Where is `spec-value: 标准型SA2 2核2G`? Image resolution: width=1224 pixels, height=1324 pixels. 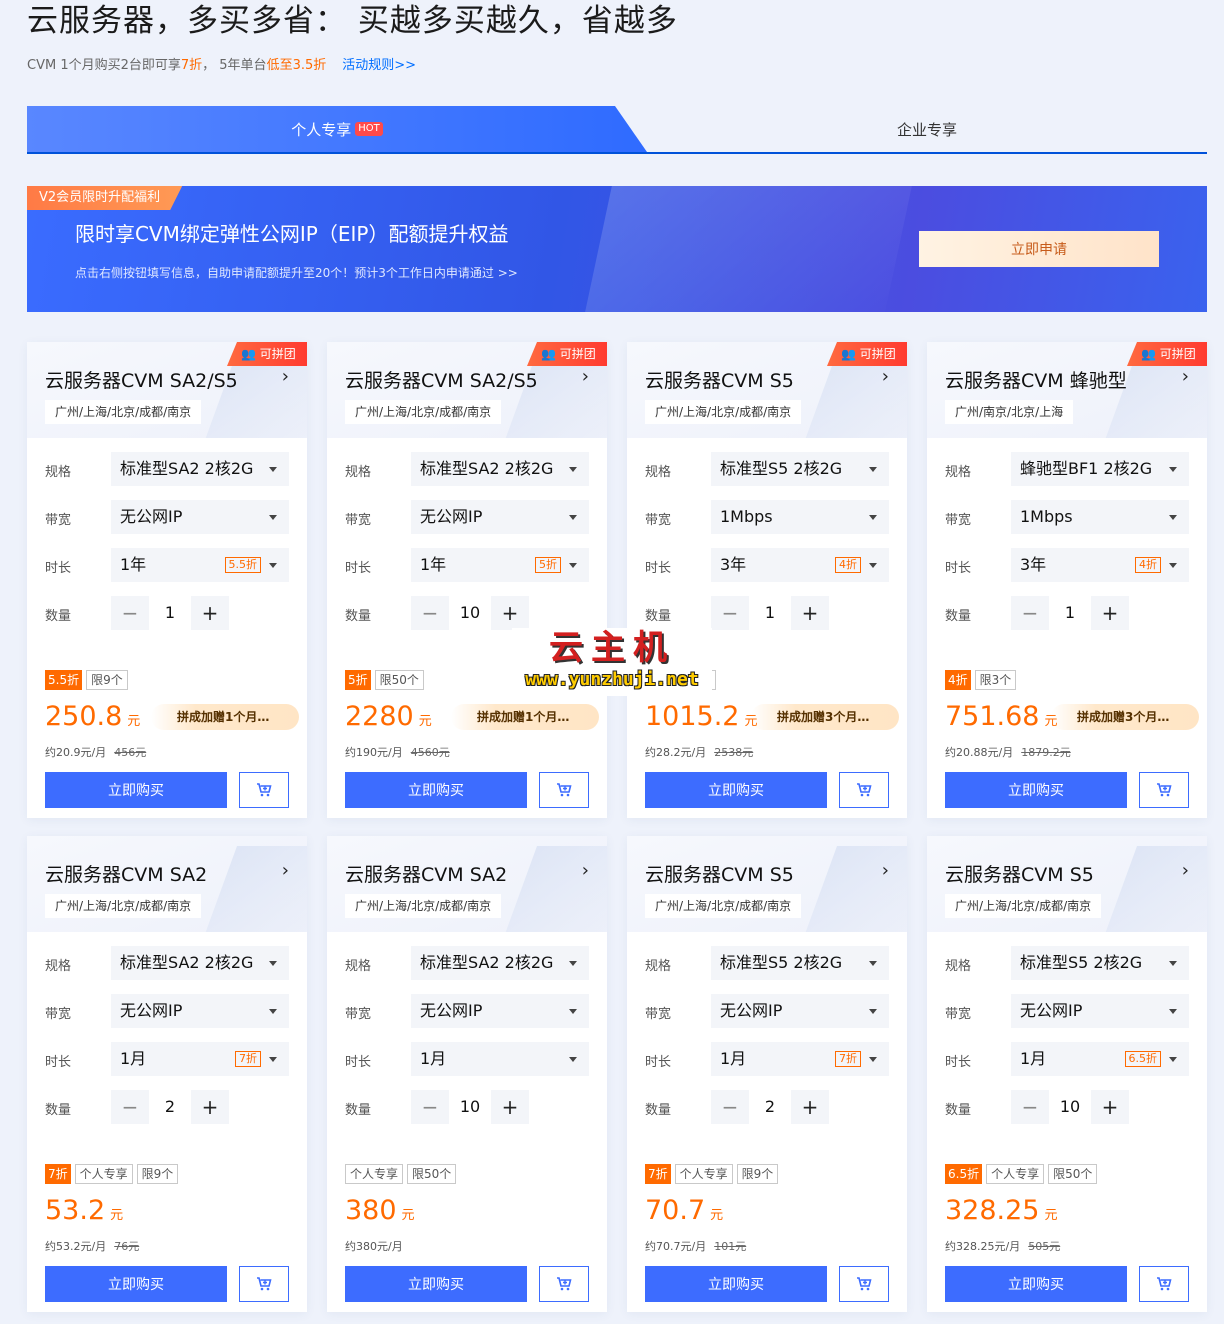 spec-value: 标准型SA2 2核2G is located at coordinates (187, 962).